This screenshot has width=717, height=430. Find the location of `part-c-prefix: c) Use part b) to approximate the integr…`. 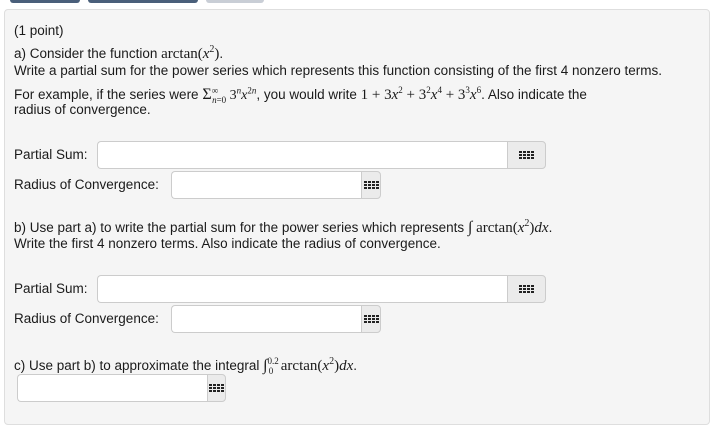

part-c-prefix: c) Use part b) to approximate the integr… is located at coordinates (139, 365).